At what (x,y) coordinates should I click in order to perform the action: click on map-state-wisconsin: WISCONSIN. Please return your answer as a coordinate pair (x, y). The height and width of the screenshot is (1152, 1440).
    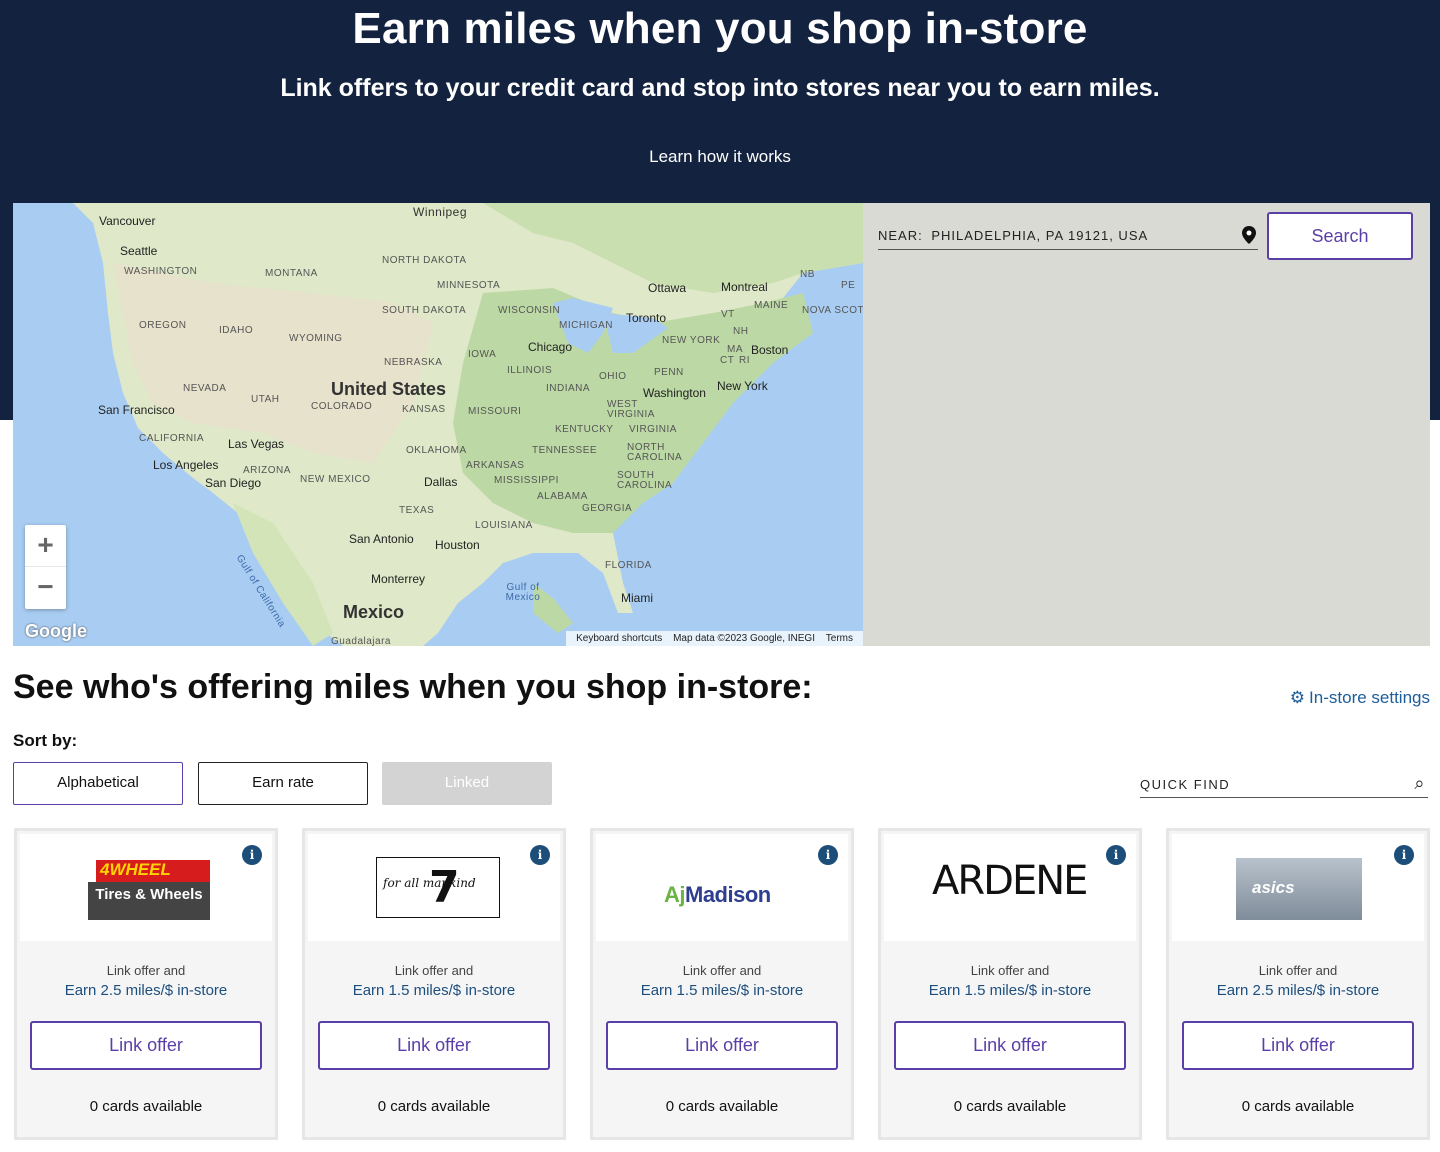
    Looking at the image, I should click on (529, 310).